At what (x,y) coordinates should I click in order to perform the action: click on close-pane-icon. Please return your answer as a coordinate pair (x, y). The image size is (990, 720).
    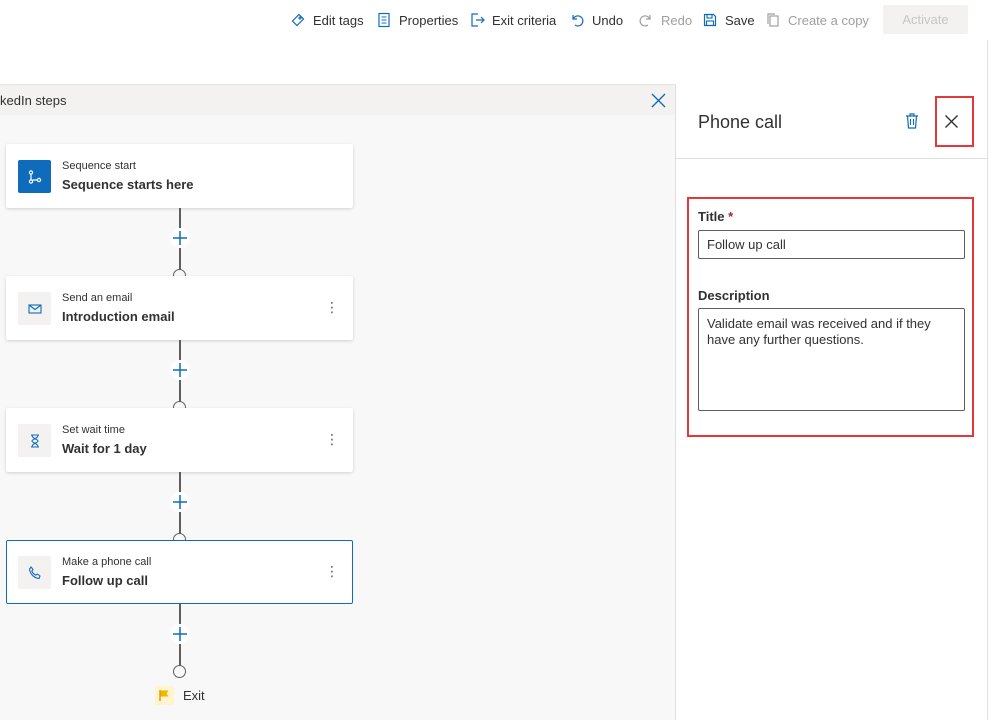
    Looking at the image, I should click on (951, 121).